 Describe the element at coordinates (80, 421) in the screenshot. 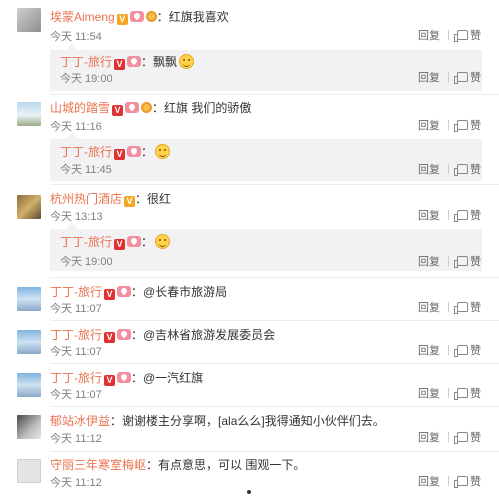

I see `username-link: 郁站冰伊益` at that location.